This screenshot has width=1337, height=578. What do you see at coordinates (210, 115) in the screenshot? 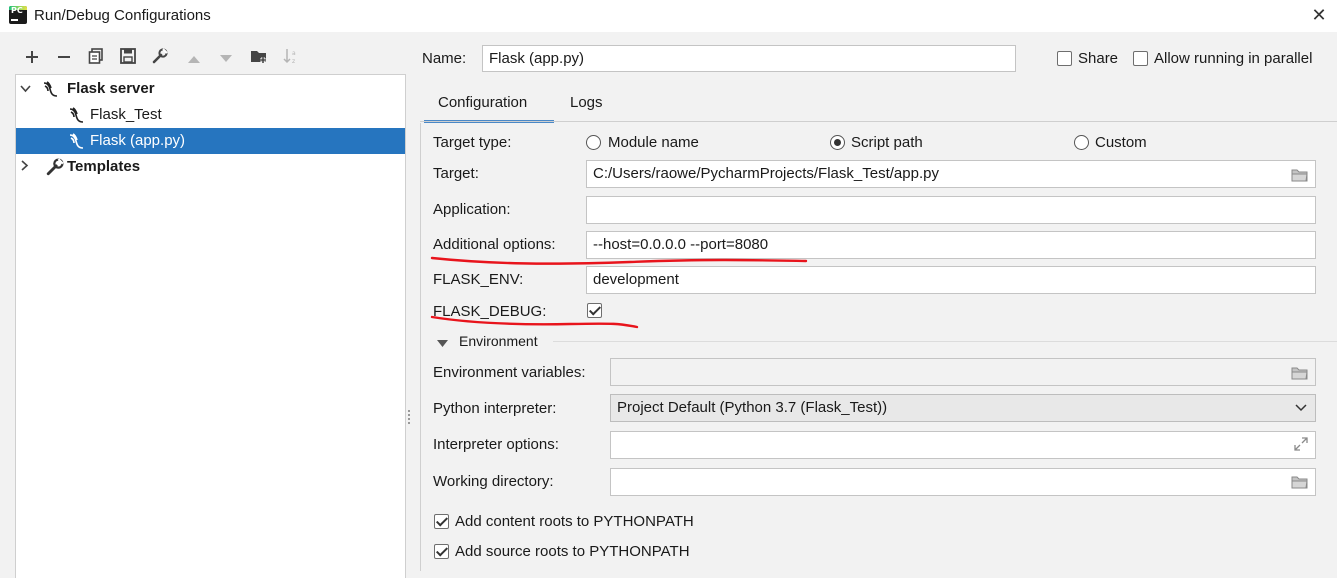
I see `tree-item-flask-test: Flask_Test` at bounding box center [210, 115].